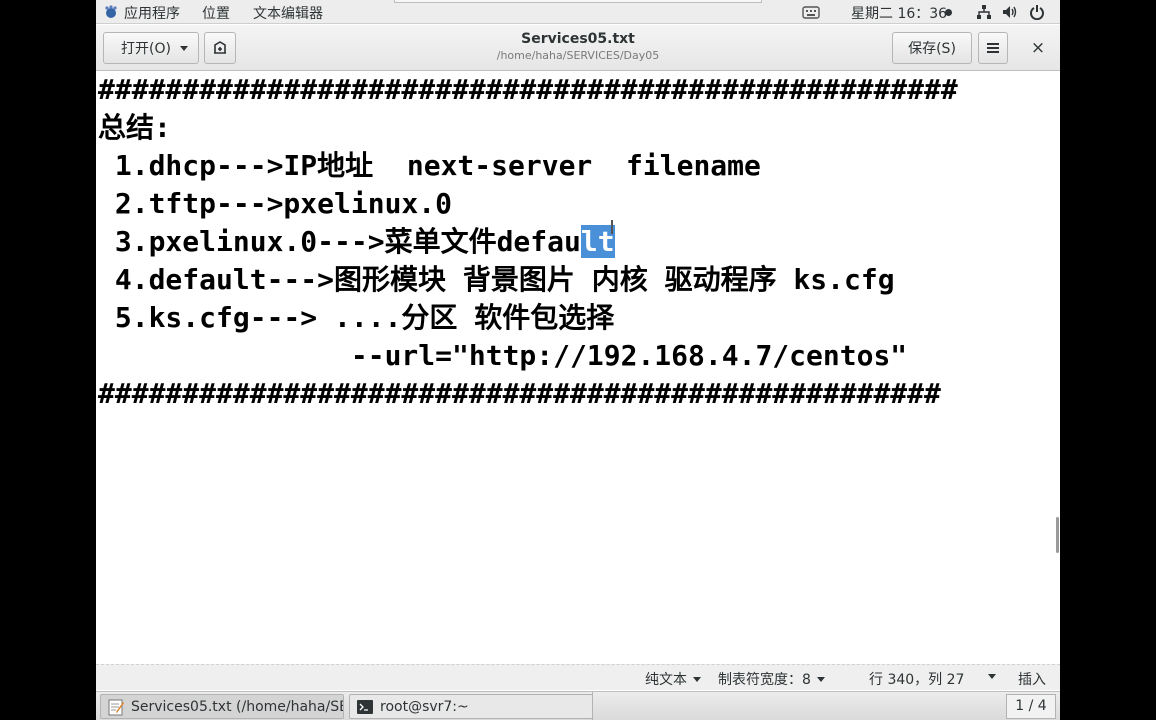  What do you see at coordinates (578, 1) in the screenshot?
I see `top-overlay-edge` at bounding box center [578, 1].